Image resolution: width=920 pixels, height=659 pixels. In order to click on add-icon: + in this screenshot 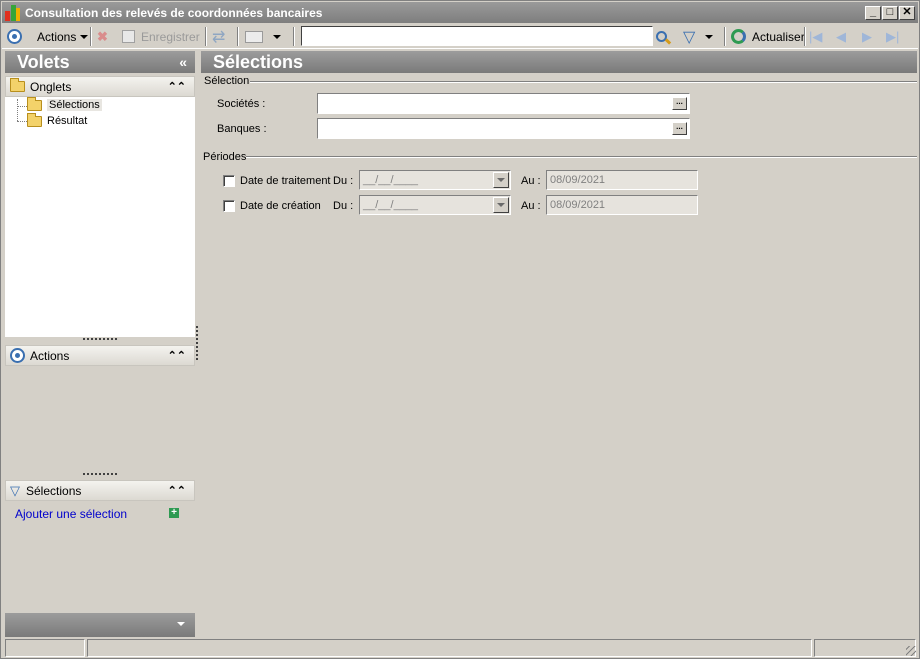, I will do `click(174, 513)`.